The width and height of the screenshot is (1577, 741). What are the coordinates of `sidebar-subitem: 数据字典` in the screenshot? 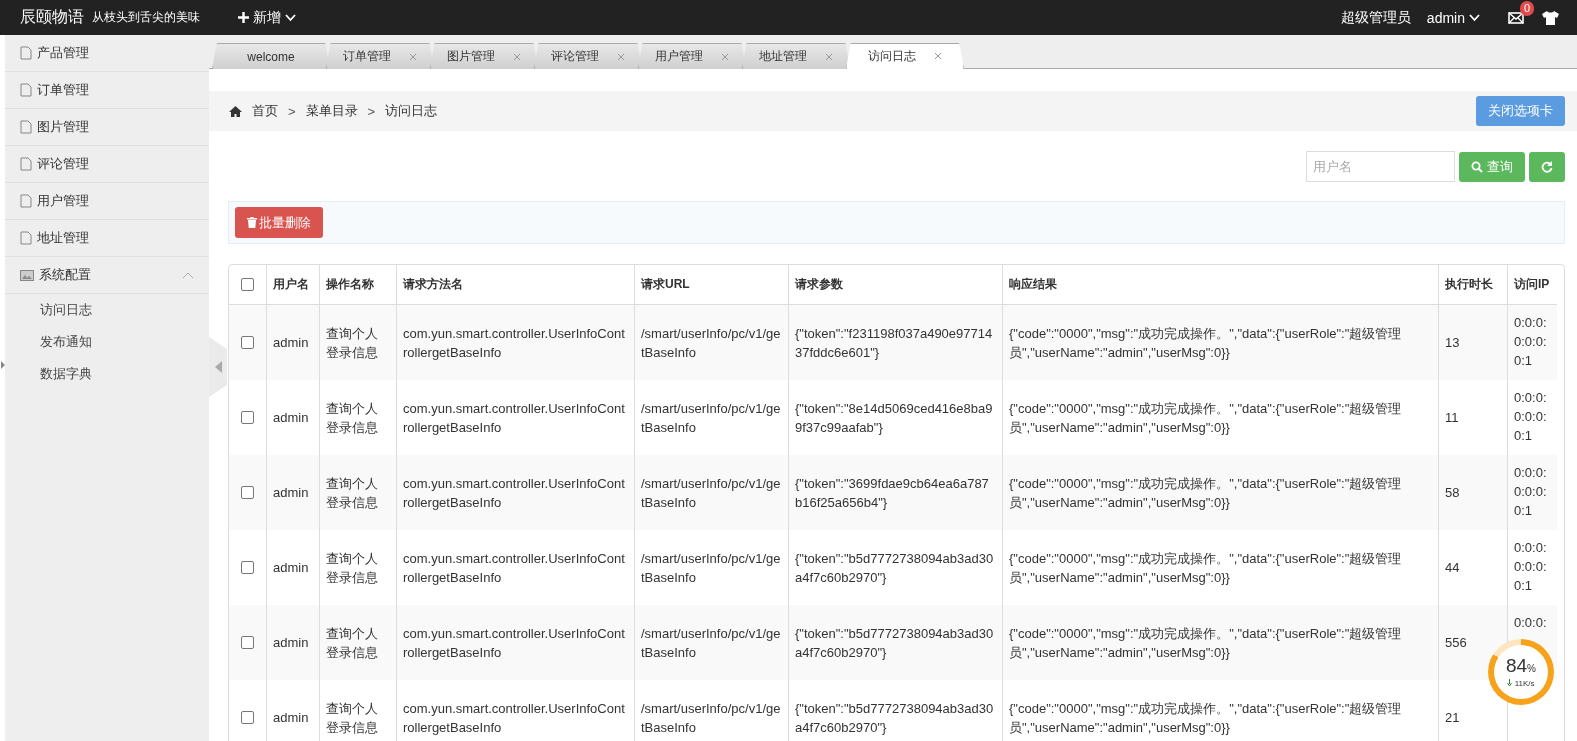 It's located at (107, 374).